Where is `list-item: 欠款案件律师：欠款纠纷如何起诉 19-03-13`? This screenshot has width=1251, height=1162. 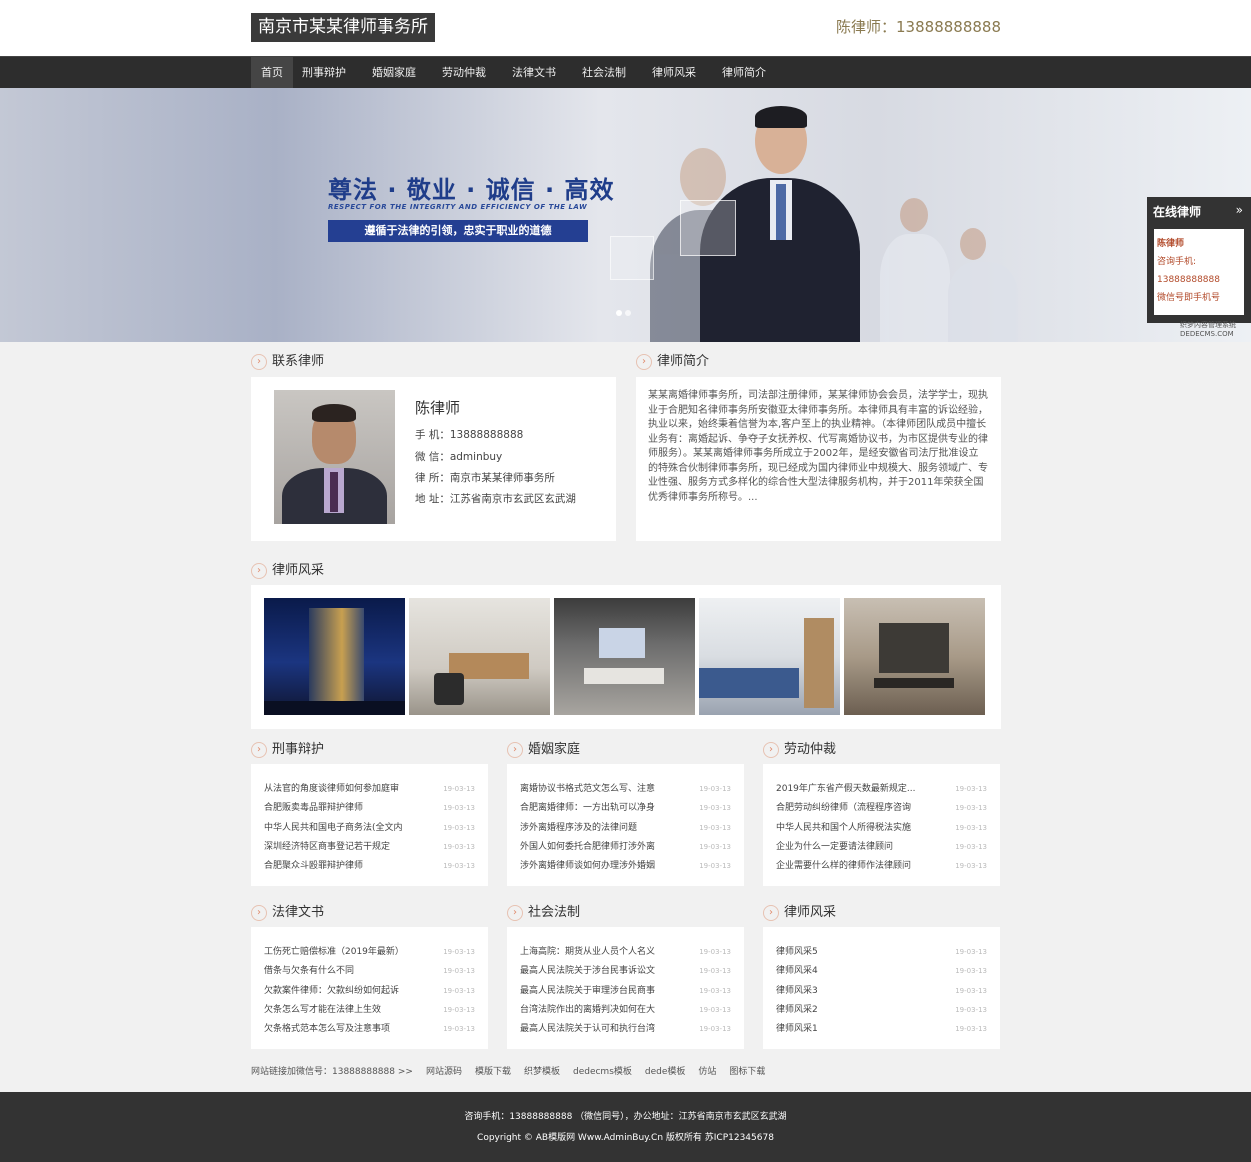
list-item: 欠款案件律师：欠款纠纷如何起诉 19-03-13 is located at coordinates (369, 991).